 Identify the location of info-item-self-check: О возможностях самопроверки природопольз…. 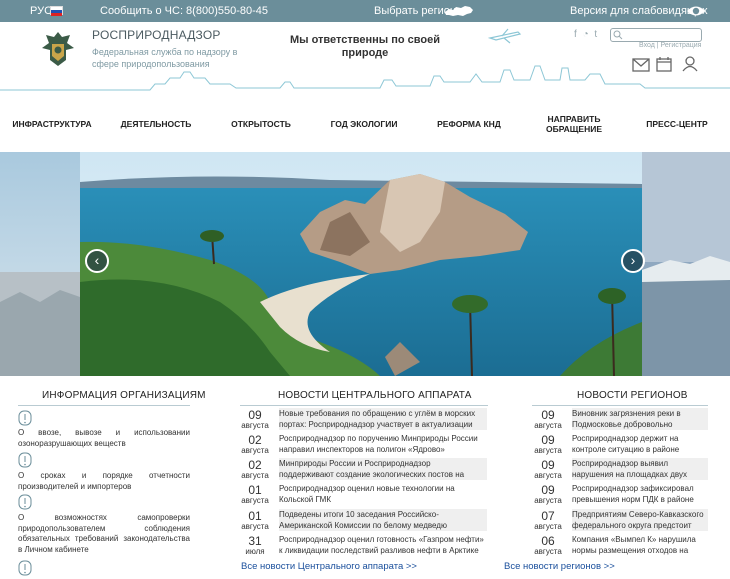
(104, 534).